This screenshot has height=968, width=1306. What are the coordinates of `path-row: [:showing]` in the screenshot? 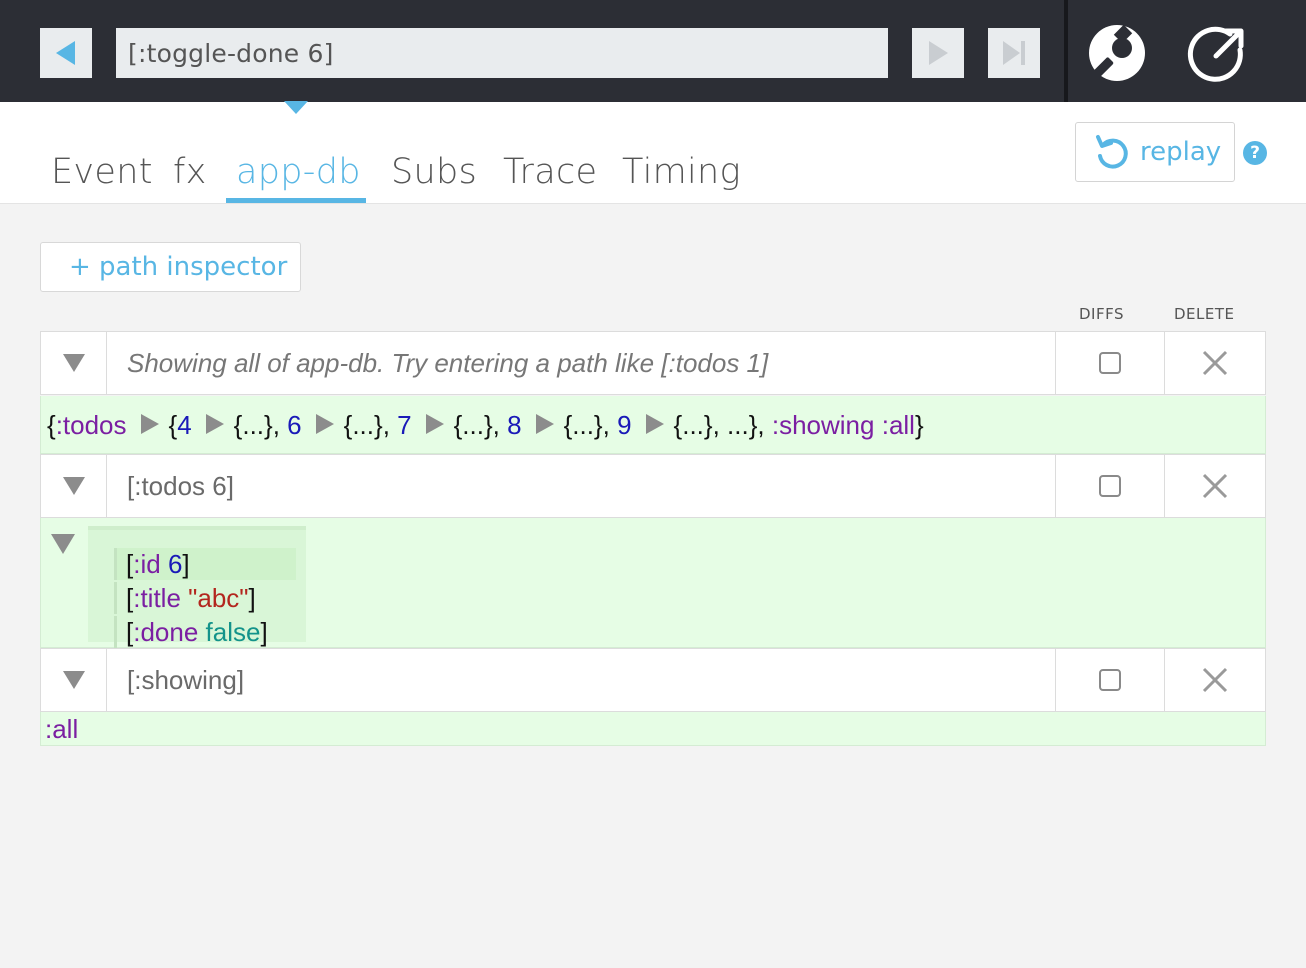 It's located at (653, 680).